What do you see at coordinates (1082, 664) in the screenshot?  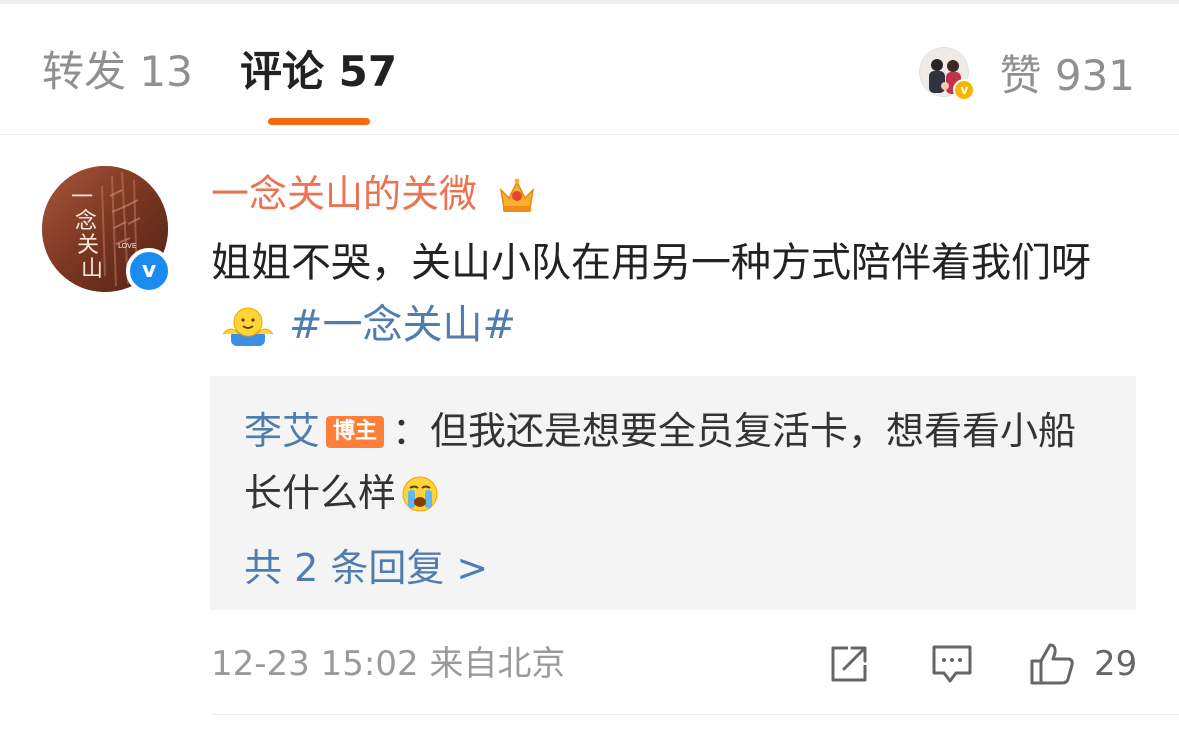 I see `like-button: 29` at bounding box center [1082, 664].